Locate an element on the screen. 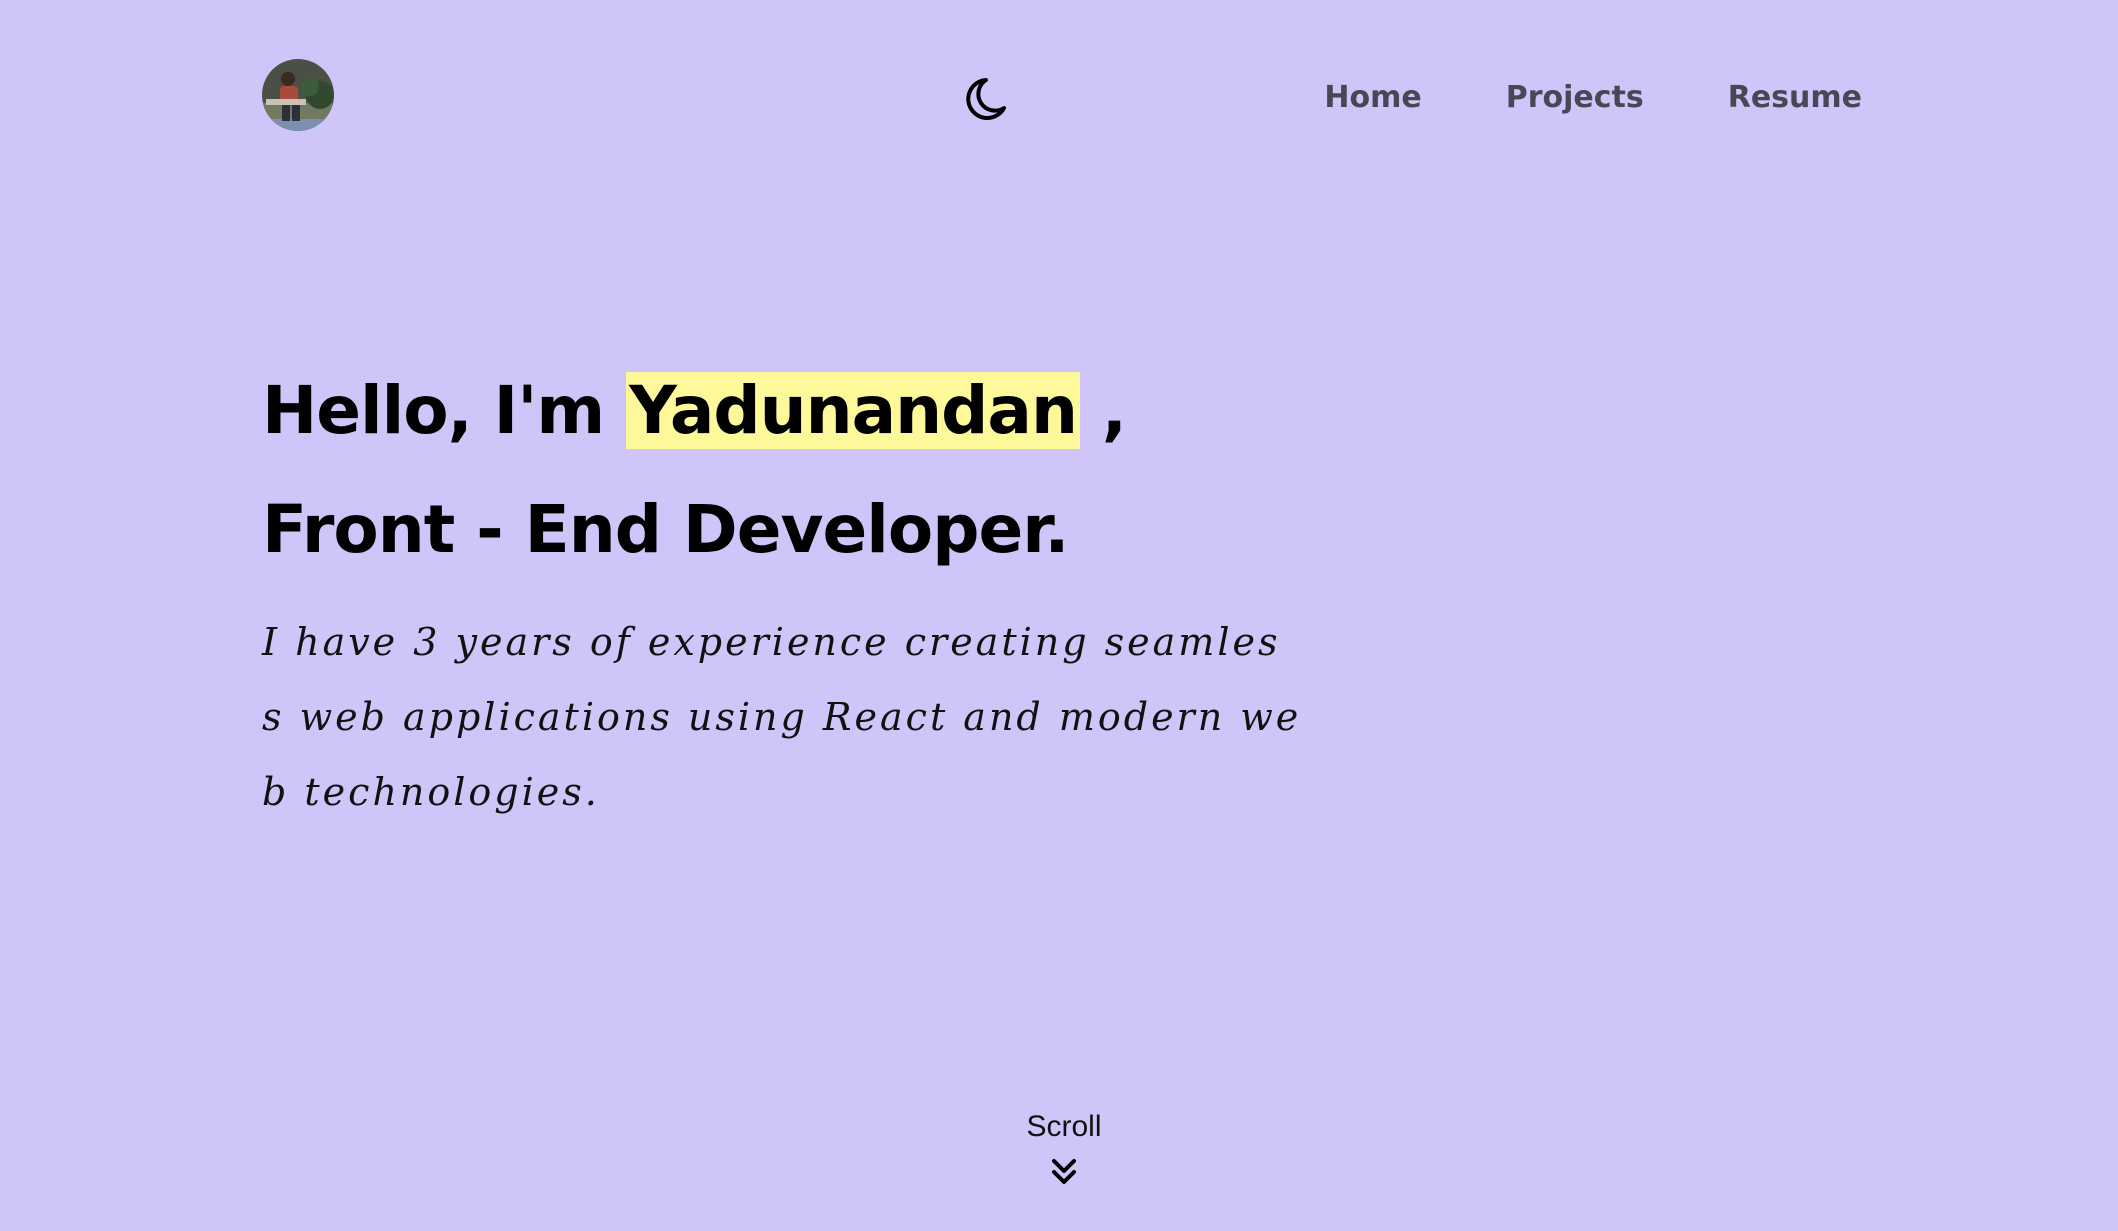 Image resolution: width=2118 pixels, height=1231 pixels. nav-projects-link: Projects is located at coordinates (1575, 98).